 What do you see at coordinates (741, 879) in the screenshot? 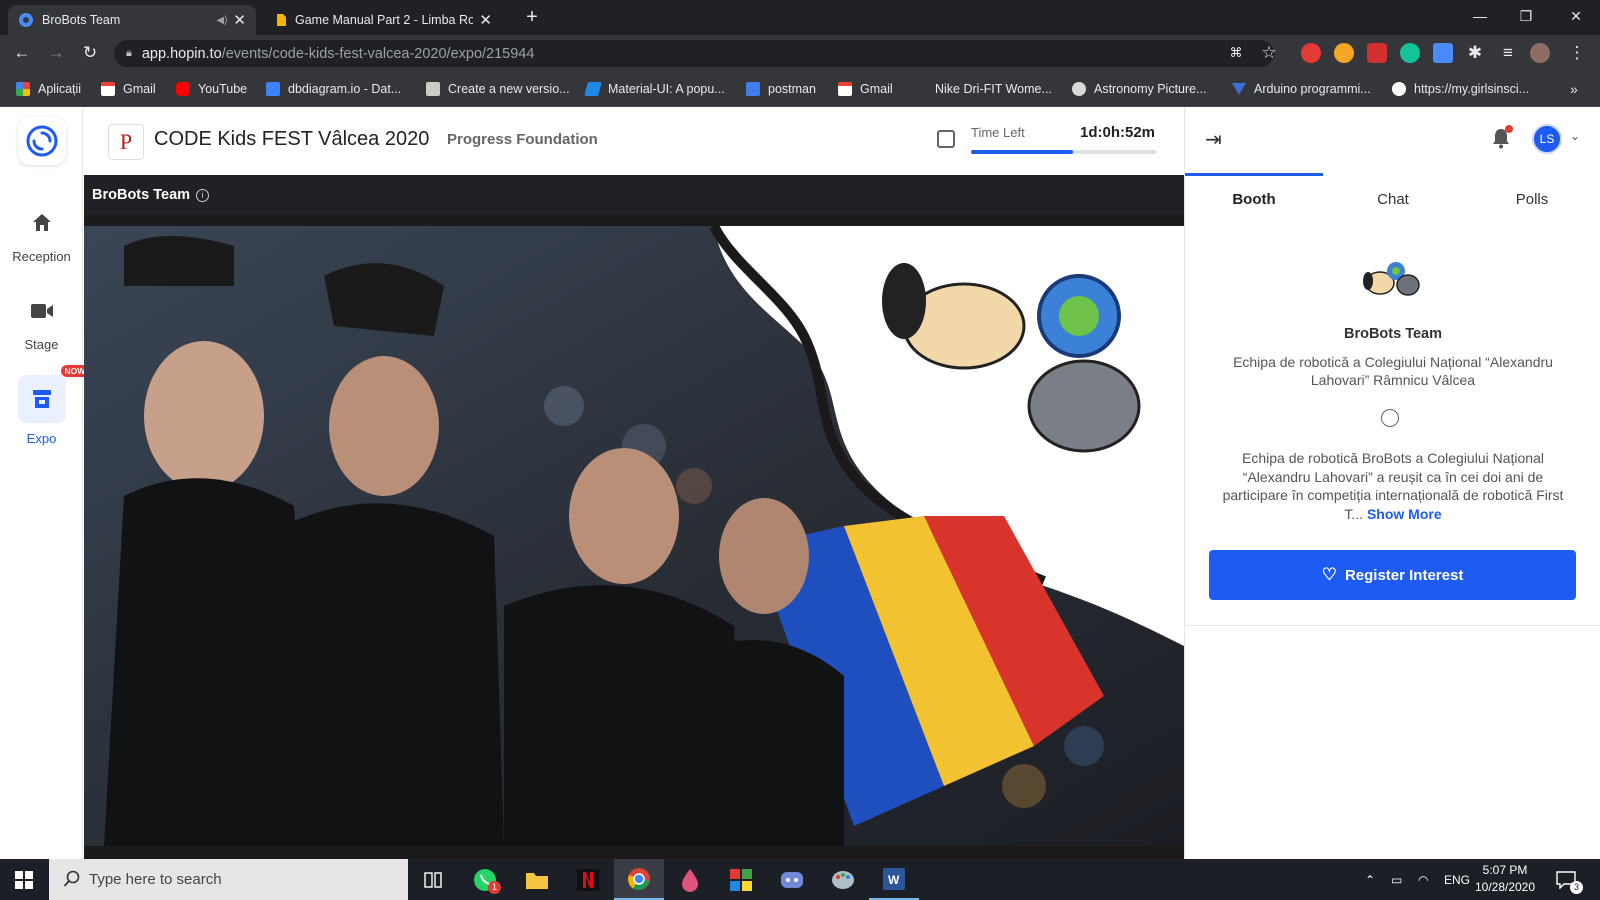
I see `colorful-grid-app-icon` at bounding box center [741, 879].